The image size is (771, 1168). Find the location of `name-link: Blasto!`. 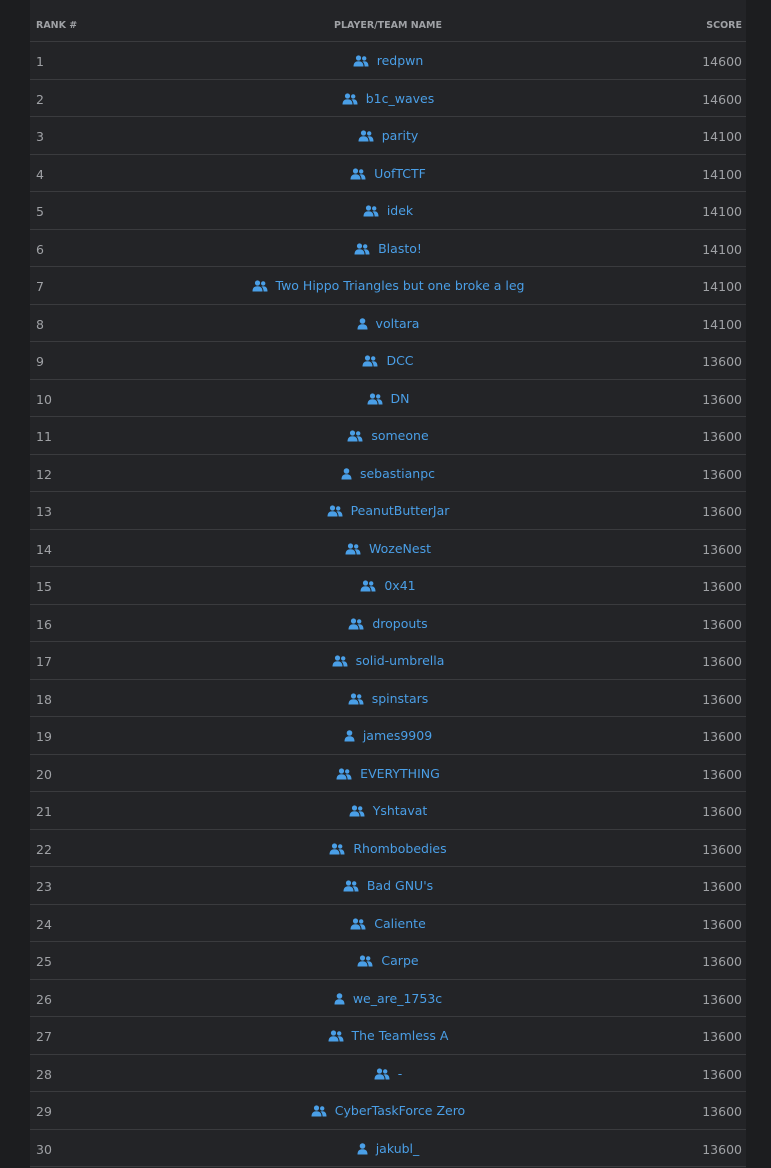

name-link: Blasto! is located at coordinates (388, 248).